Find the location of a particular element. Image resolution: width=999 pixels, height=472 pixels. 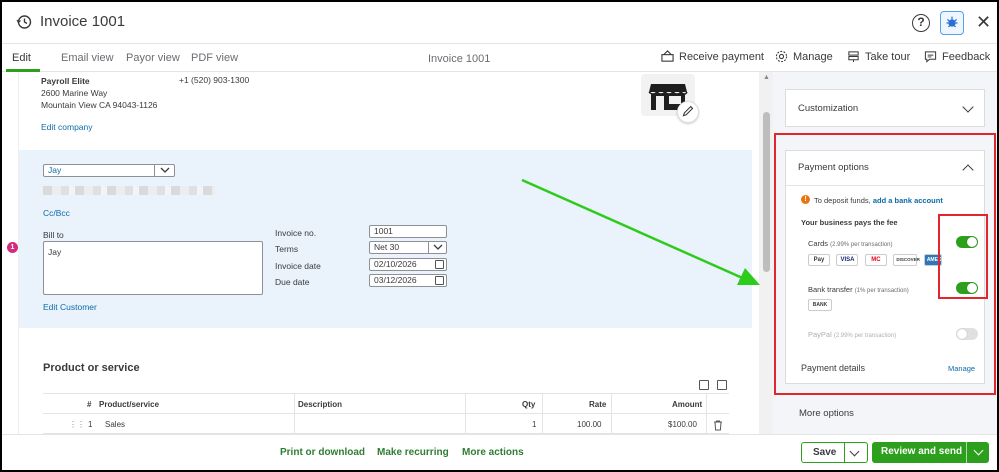

copy-table-icon is located at coordinates (722, 385).